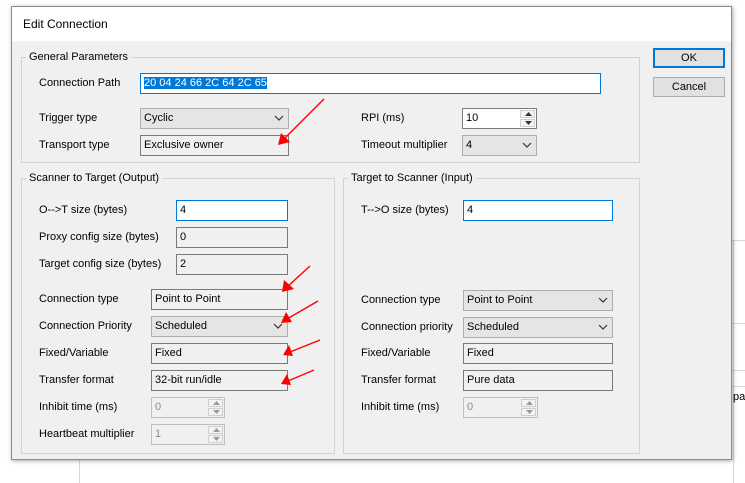  What do you see at coordinates (100, 264) in the screenshot?
I see `target-config-label: Target config size (bytes)` at bounding box center [100, 264].